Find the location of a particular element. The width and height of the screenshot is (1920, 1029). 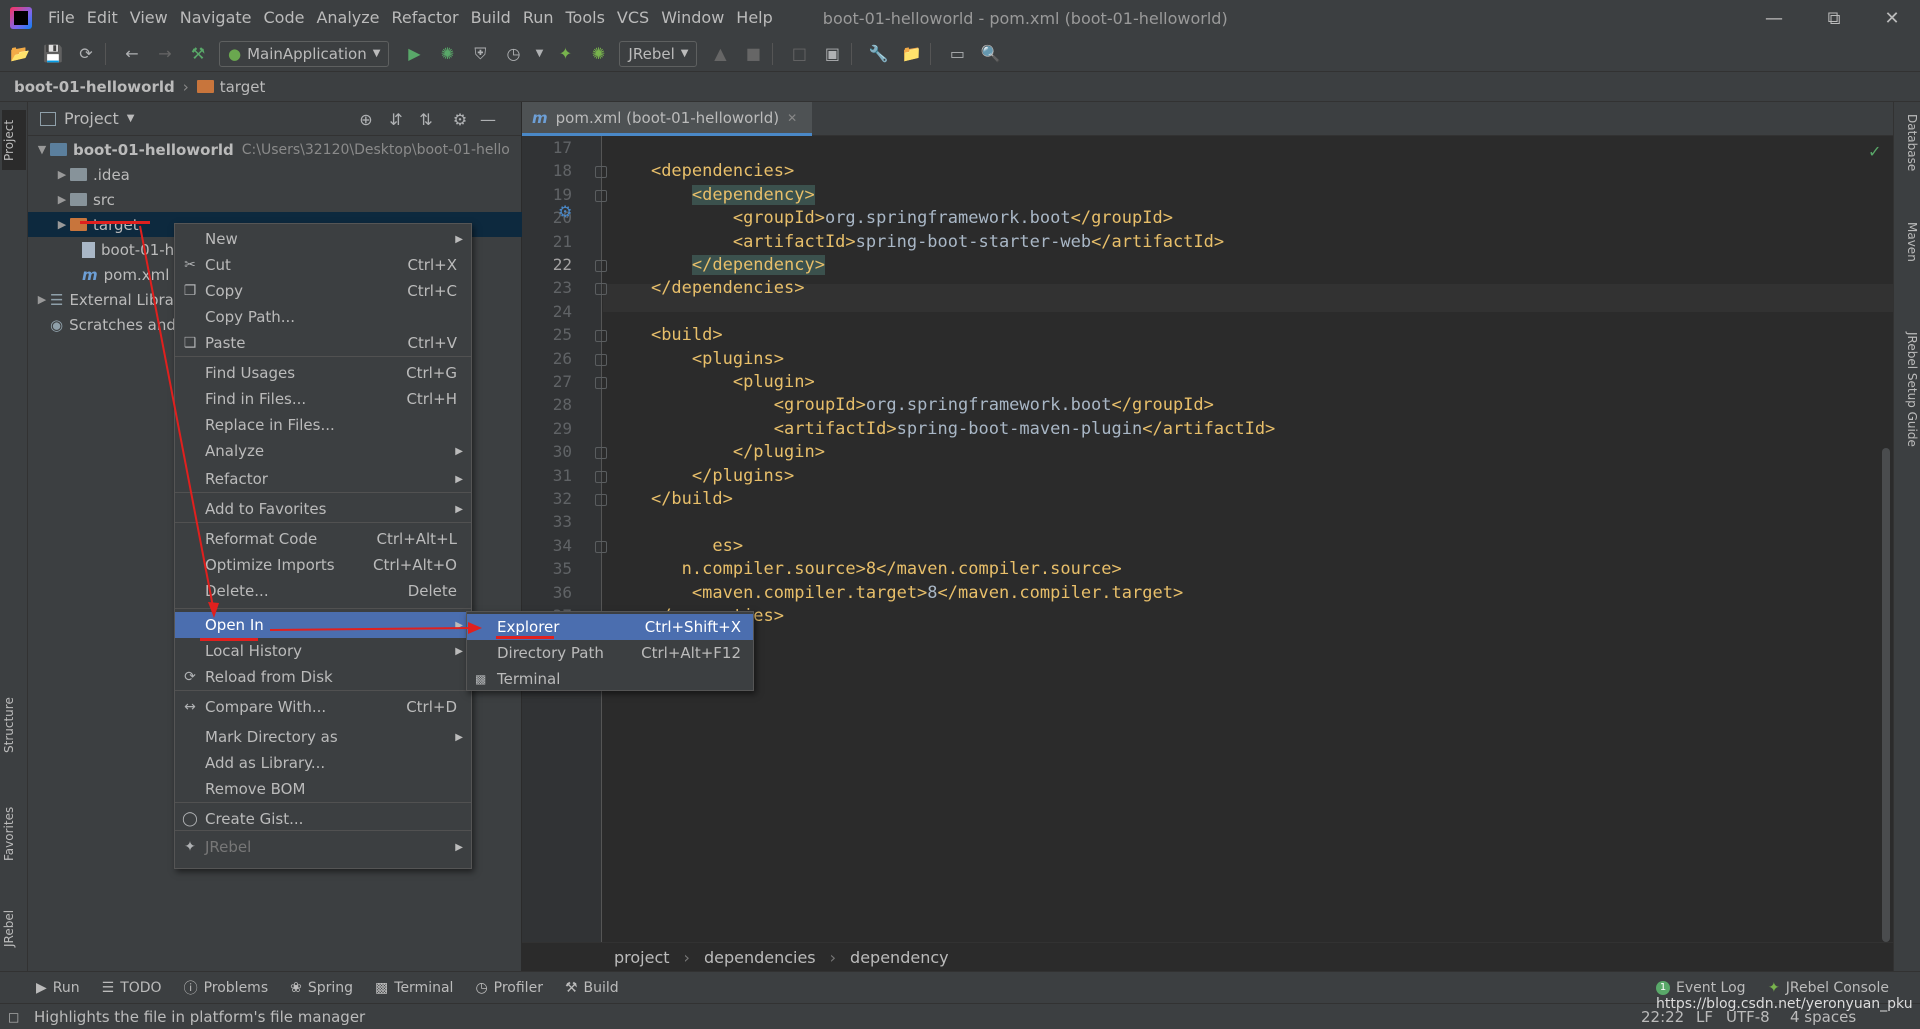

tool-tab-event-log: 1 Event Log is located at coordinates (1701, 988).